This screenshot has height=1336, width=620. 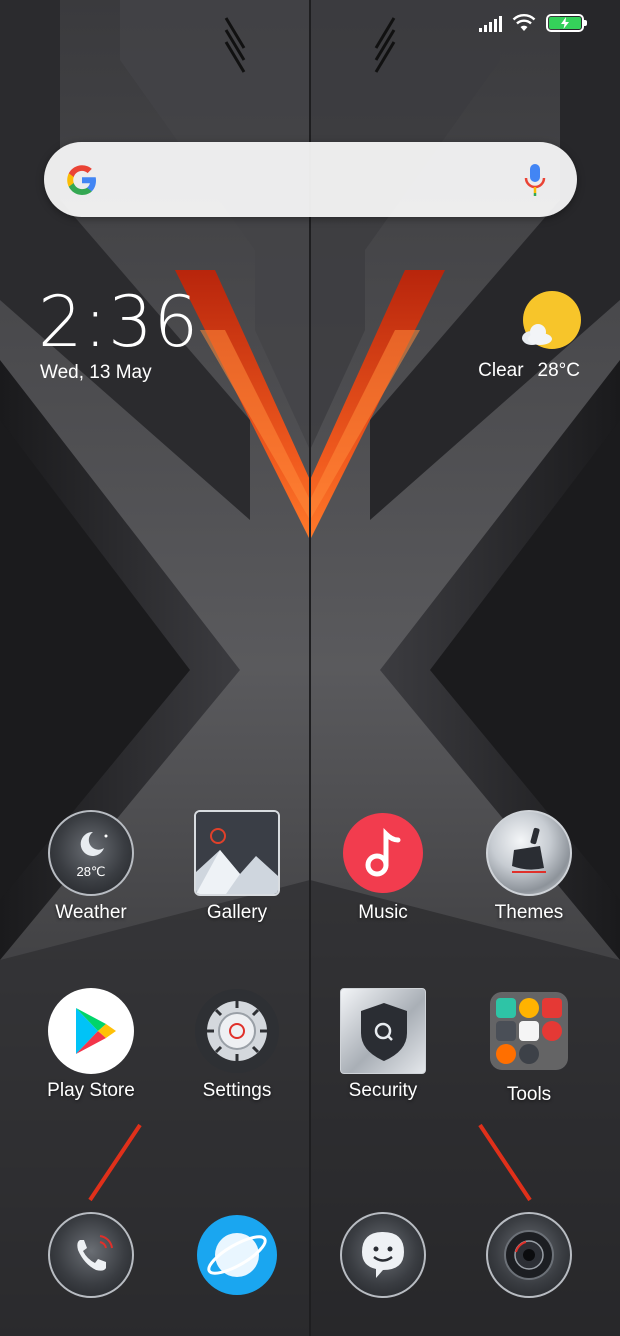 What do you see at coordinates (237, 1090) in the screenshot?
I see `app-label: Settings` at bounding box center [237, 1090].